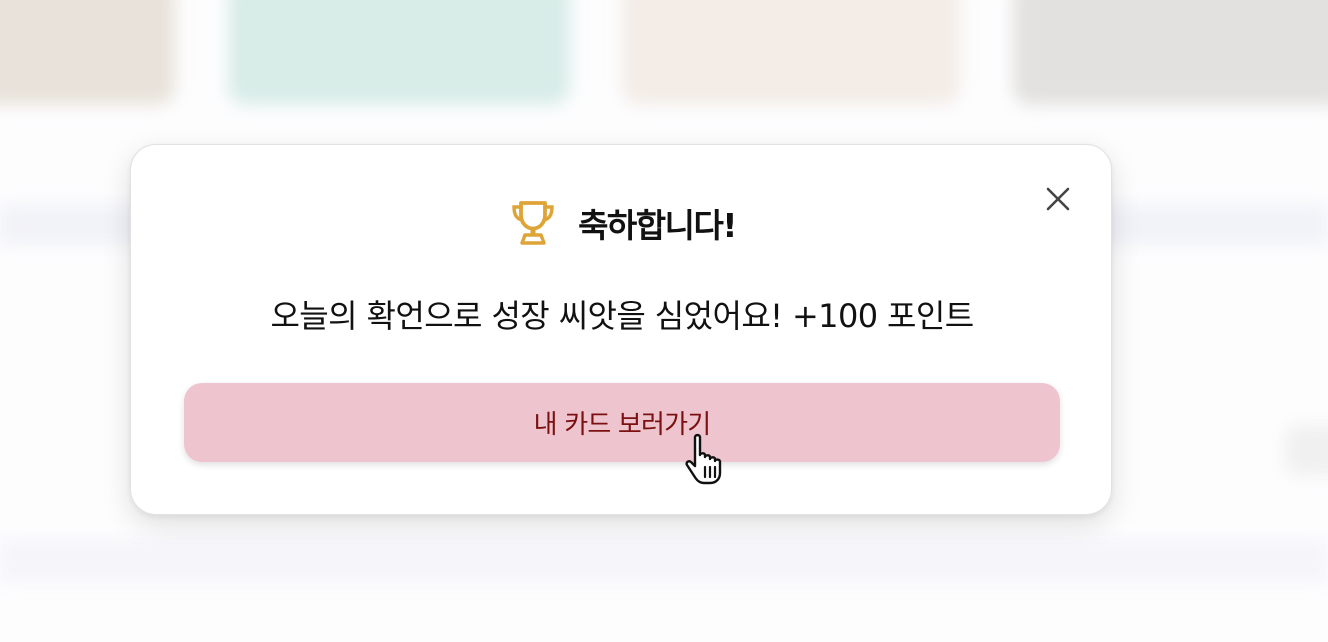 Image resolution: width=1328 pixels, height=642 pixels. What do you see at coordinates (533, 223) in the screenshot?
I see `trophy-icon` at bounding box center [533, 223].